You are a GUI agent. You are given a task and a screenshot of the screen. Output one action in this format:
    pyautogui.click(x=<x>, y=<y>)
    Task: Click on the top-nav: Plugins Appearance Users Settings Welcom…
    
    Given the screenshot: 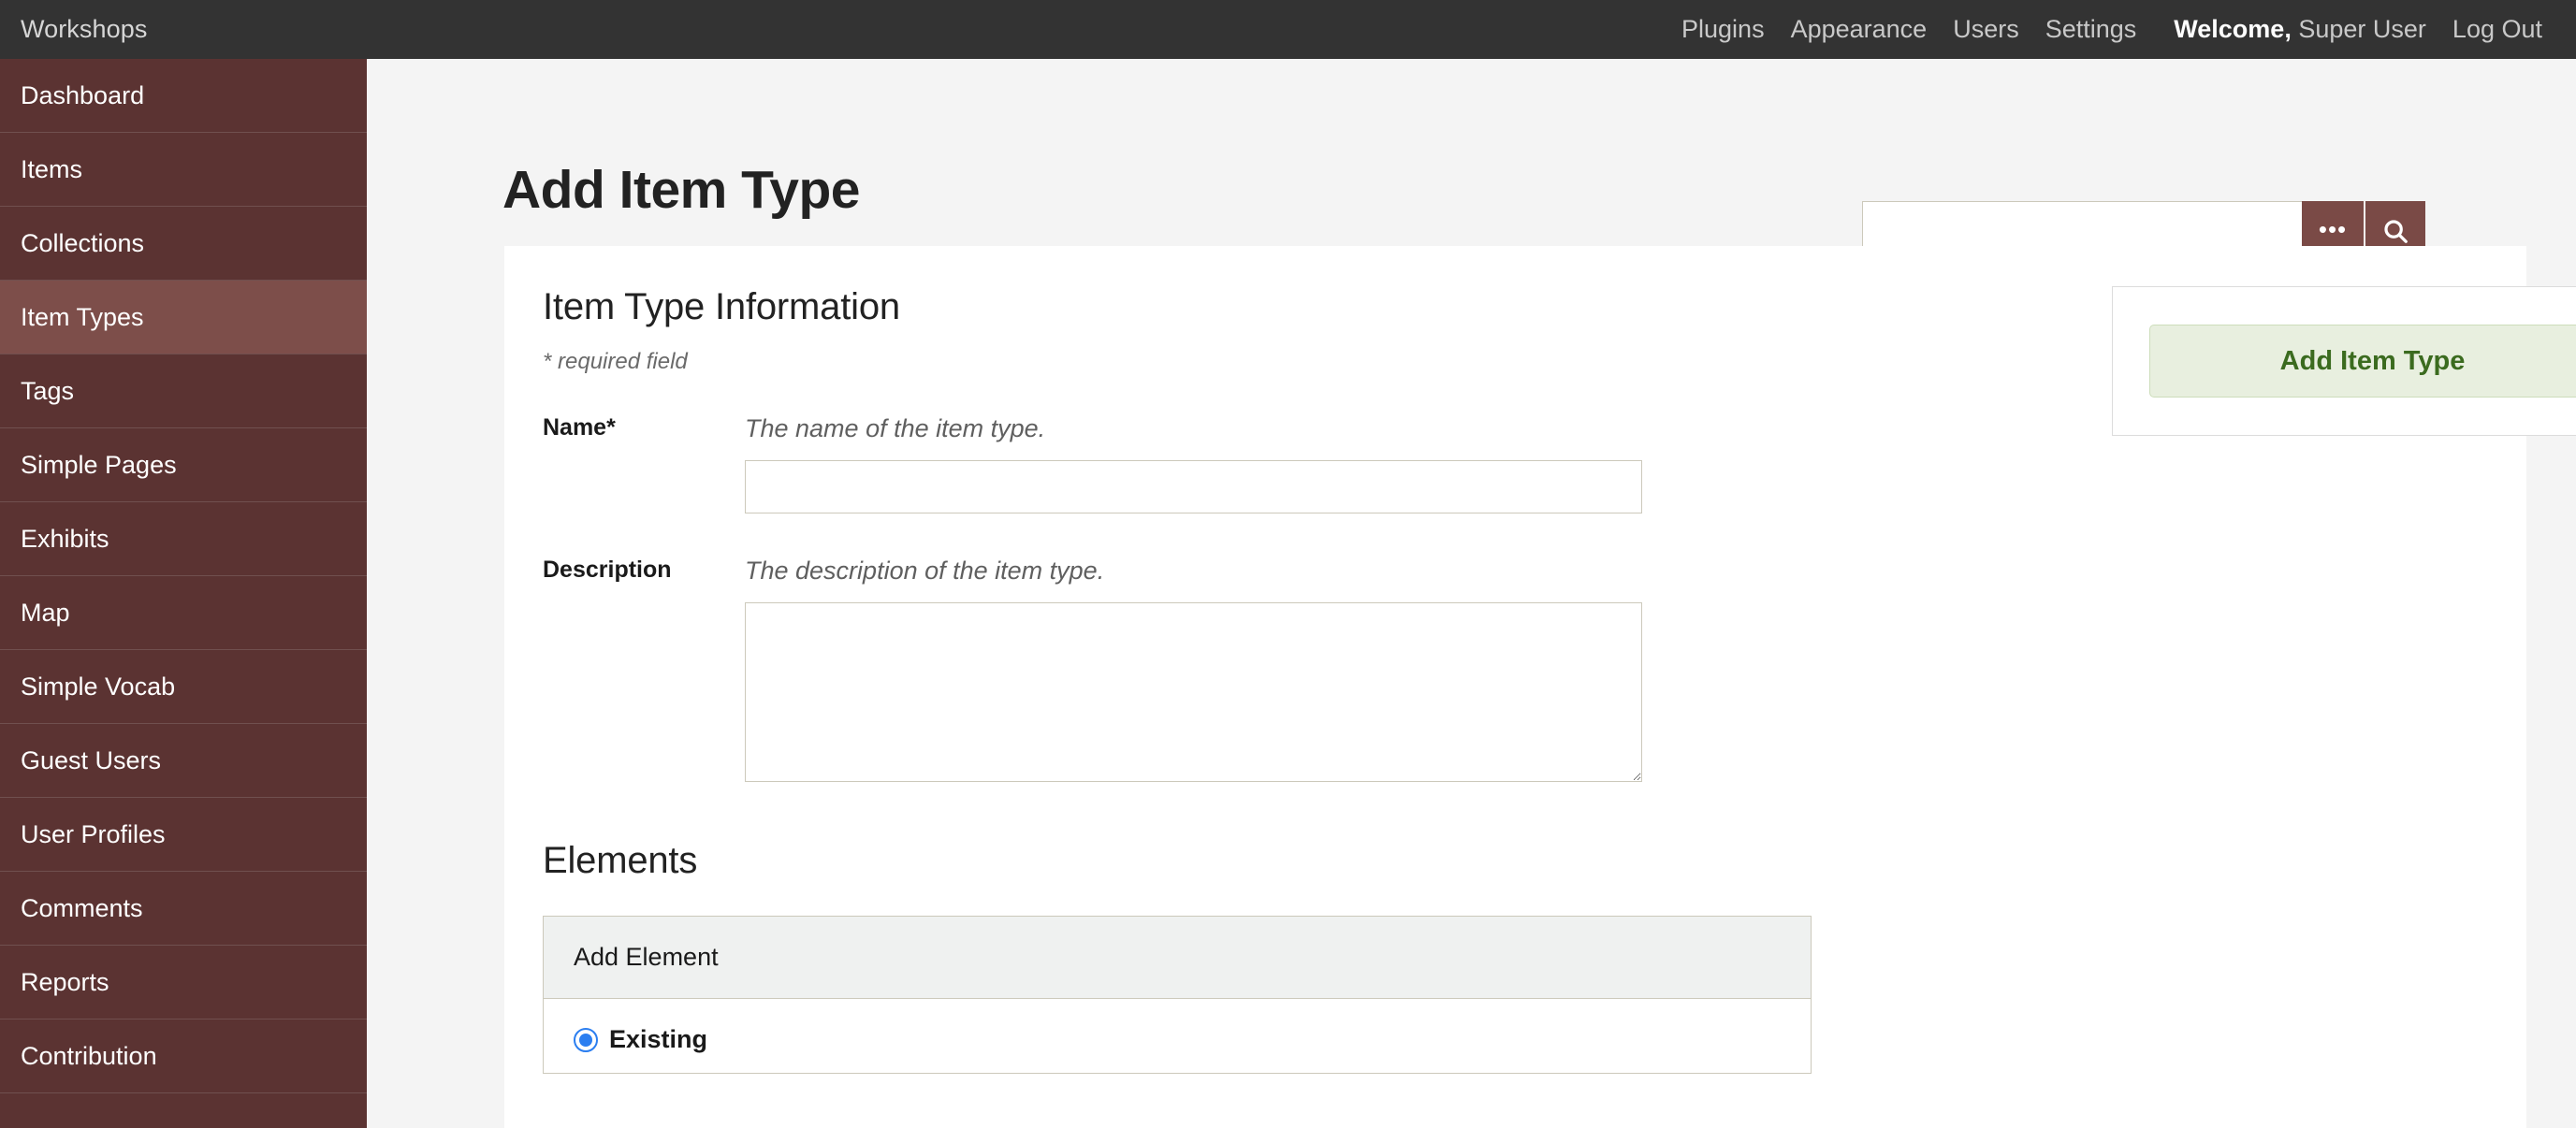 What is the action you would take?
    pyautogui.click(x=2122, y=29)
    